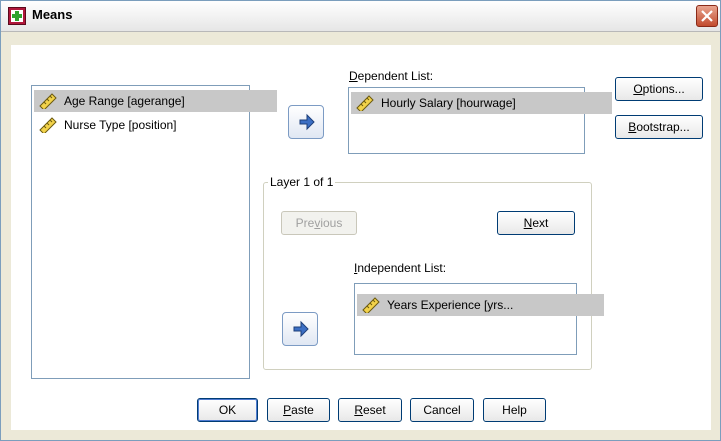  Describe the element at coordinates (120, 125) in the screenshot. I see `list-item-label: Nurse Type [position]` at that location.